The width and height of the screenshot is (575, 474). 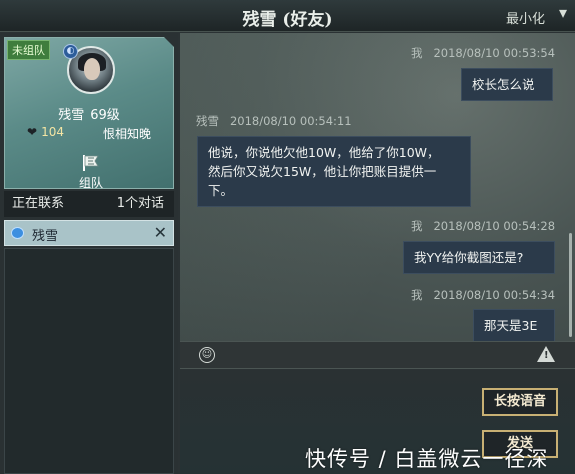 I want to click on intimacy-value: 104, so click(x=52, y=132).